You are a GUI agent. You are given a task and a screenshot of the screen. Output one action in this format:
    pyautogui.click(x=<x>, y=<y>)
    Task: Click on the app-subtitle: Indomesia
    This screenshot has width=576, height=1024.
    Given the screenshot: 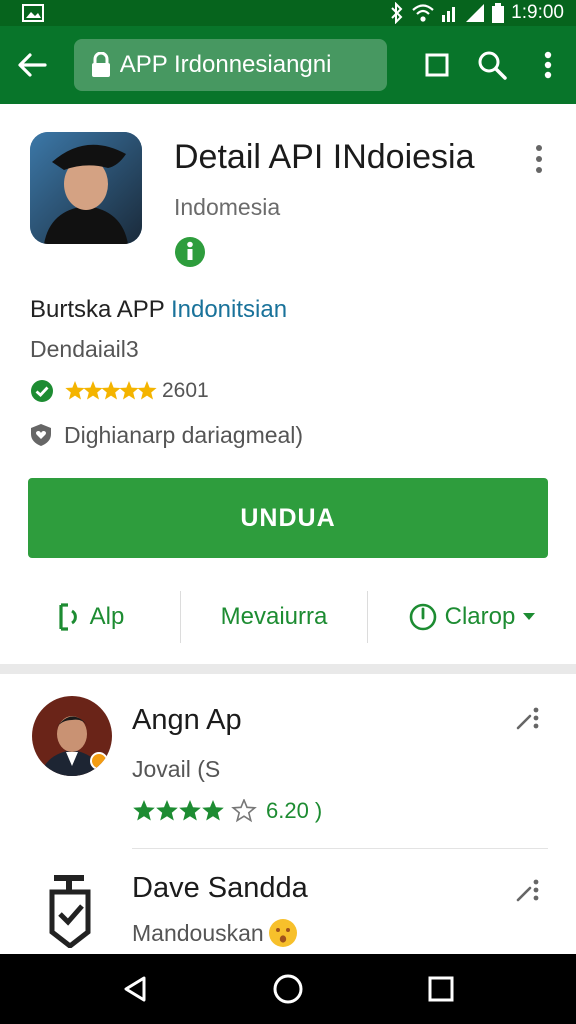 What is the action you would take?
    pyautogui.click(x=227, y=207)
    